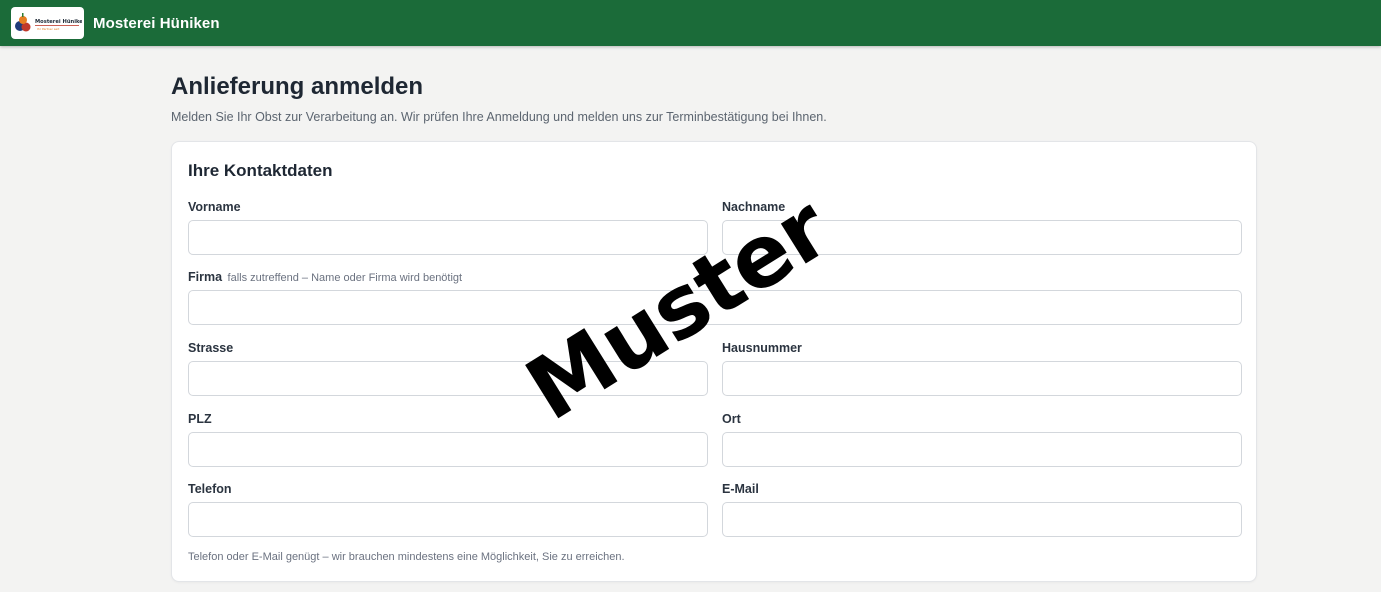 This screenshot has height=592, width=1381. What do you see at coordinates (260, 170) in the screenshot?
I see `section-title: Ihre Kontaktdaten` at bounding box center [260, 170].